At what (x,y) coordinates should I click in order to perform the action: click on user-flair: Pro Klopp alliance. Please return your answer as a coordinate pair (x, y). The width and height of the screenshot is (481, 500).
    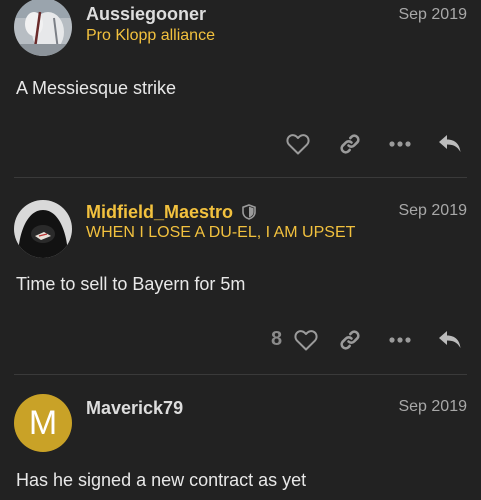
    Looking at the image, I should click on (150, 35).